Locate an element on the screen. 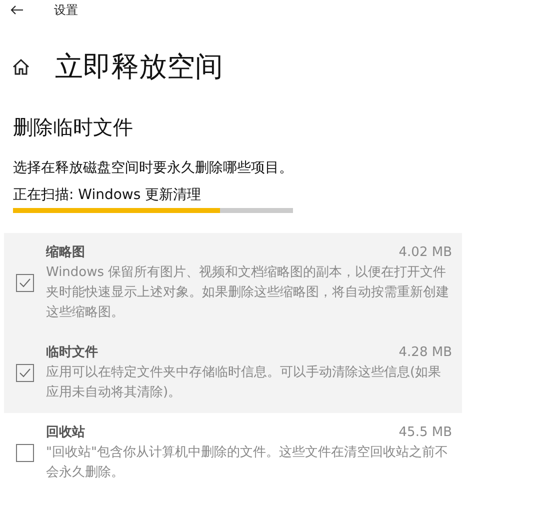 Image resolution: width=540 pixels, height=505 pixels. home-icon is located at coordinates (21, 67).